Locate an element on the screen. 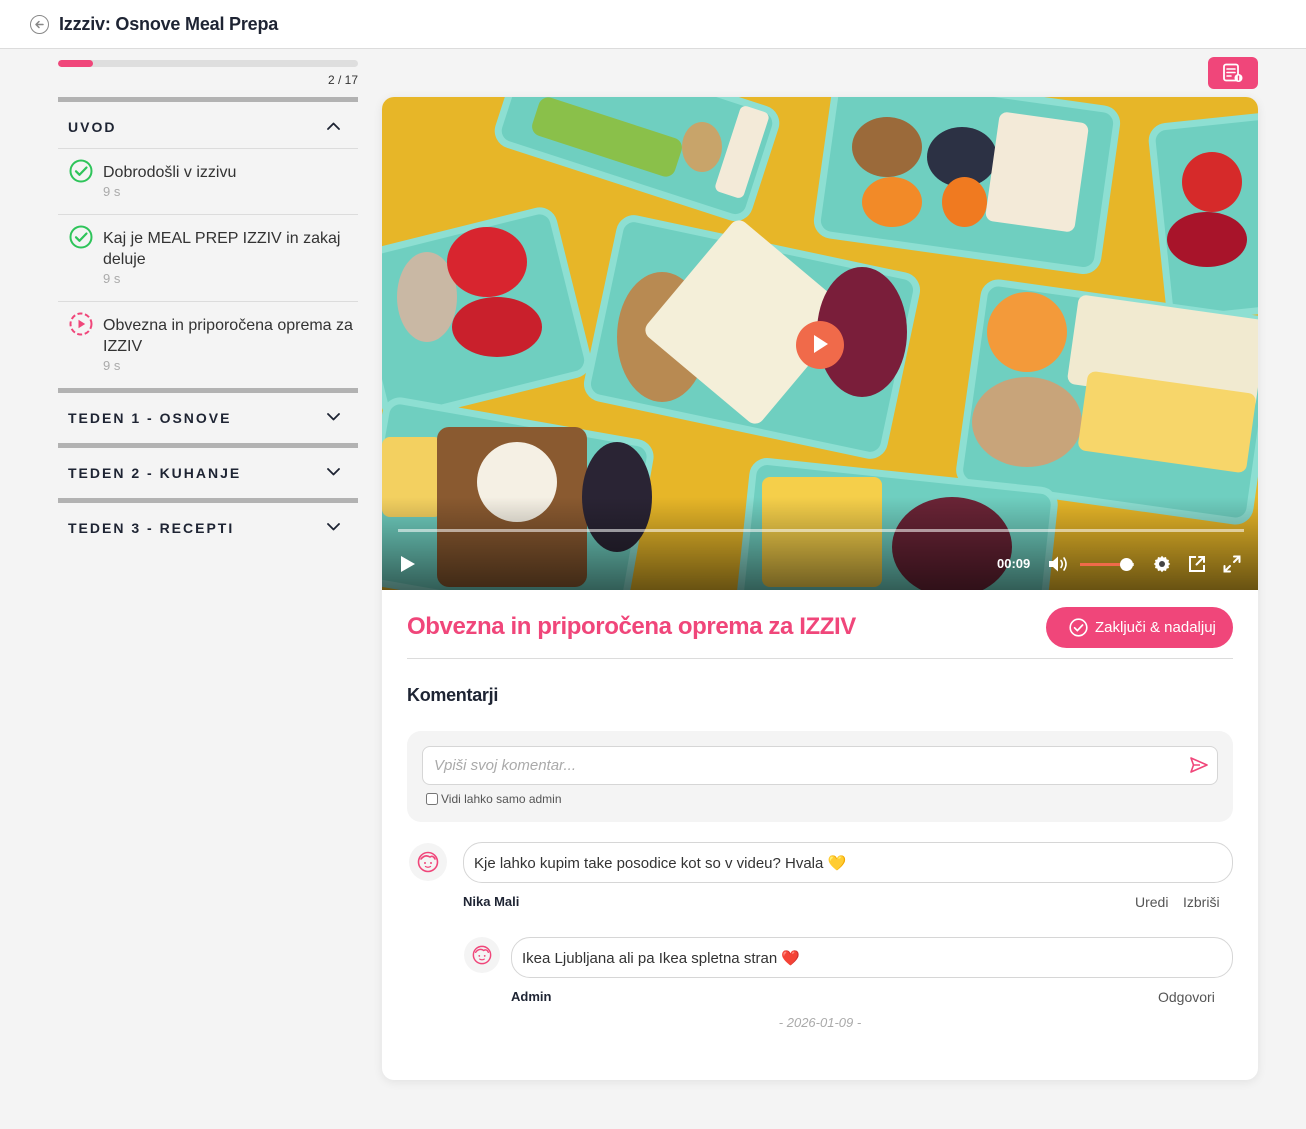 This screenshot has width=1306, height=1129. section-header: TEDEN 1 - OSNOVE is located at coordinates (208, 418).